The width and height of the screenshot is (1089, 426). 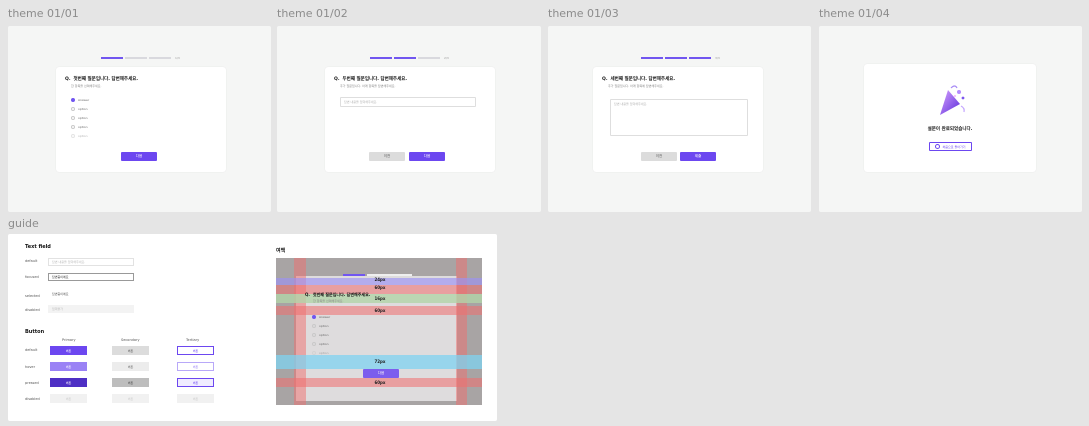 What do you see at coordinates (23, 223) in the screenshot?
I see `frame-label-guide: guide` at bounding box center [23, 223].